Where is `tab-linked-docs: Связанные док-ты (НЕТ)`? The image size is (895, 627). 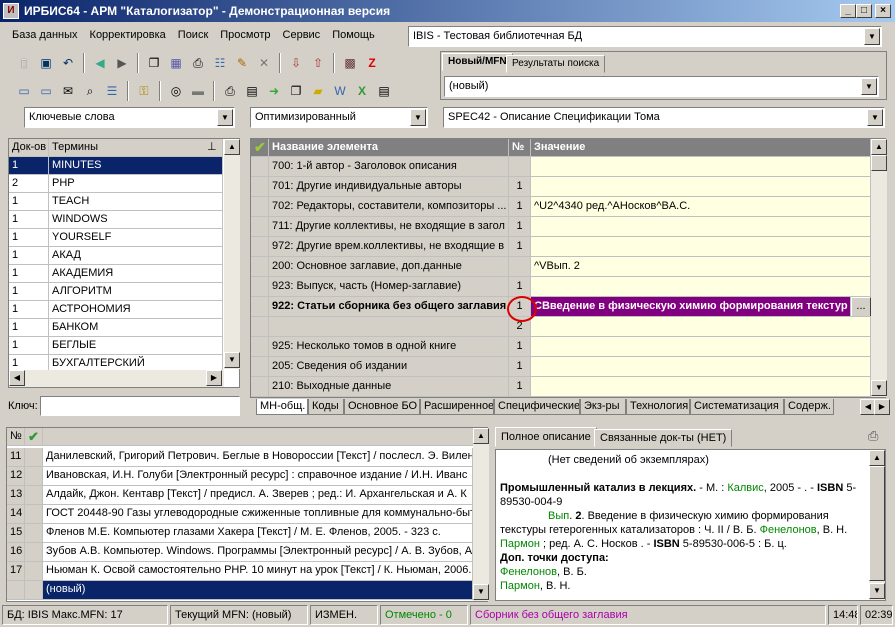 tab-linked-docs: Связанные док-ты (НЕТ) is located at coordinates (663, 438).